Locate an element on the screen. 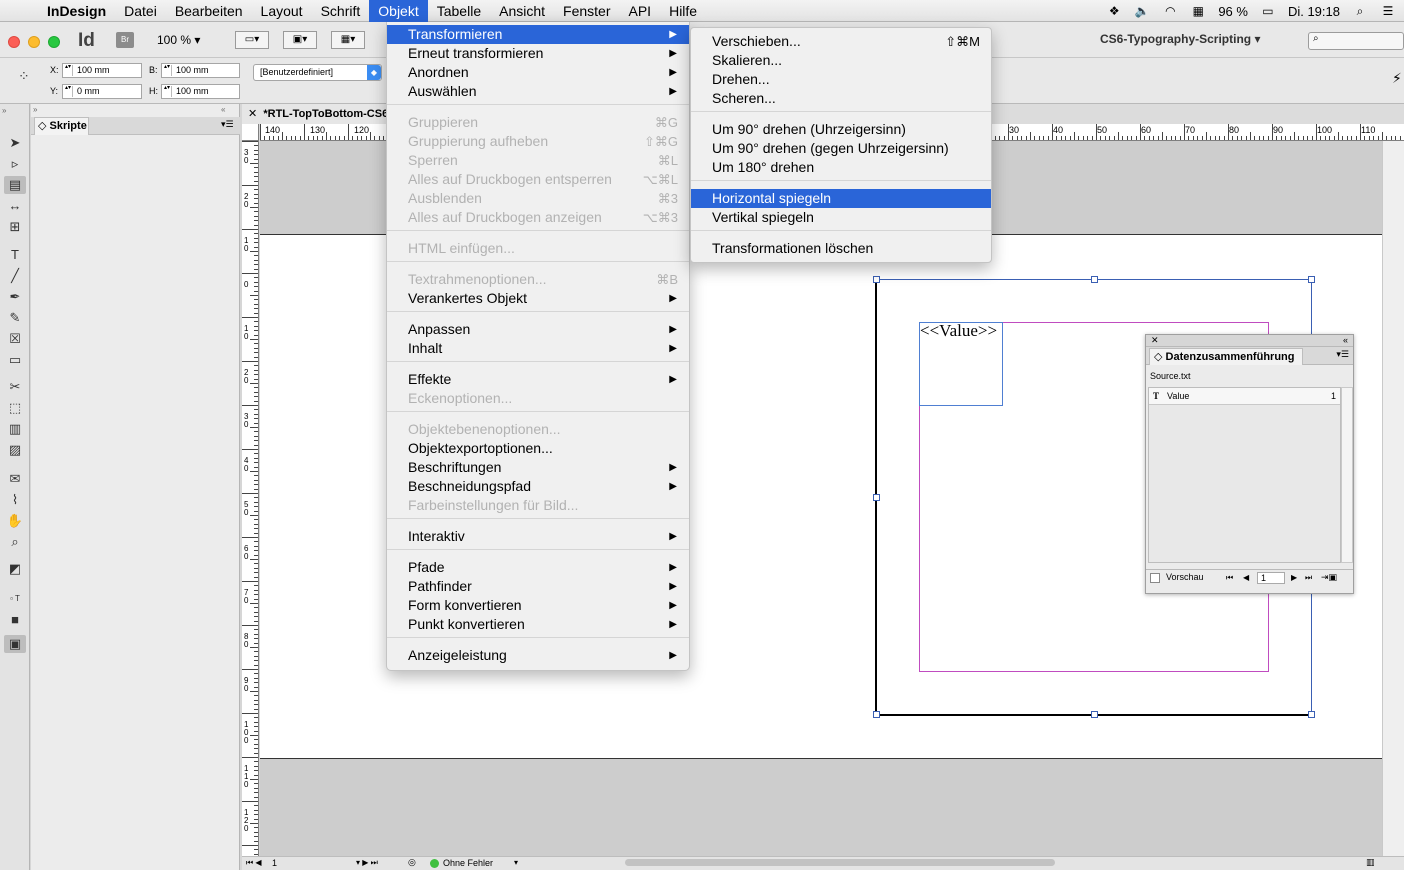  submenu-item-um-90-drehen-uhrzeigersinn: Um 90° drehen (Uhrzeigersinn) is located at coordinates (841, 129).